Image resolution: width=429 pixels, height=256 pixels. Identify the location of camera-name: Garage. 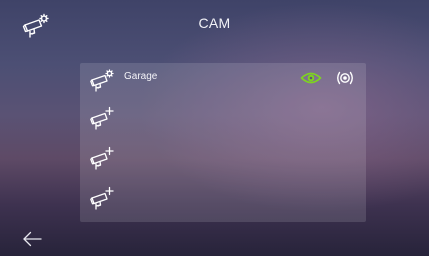
(141, 76).